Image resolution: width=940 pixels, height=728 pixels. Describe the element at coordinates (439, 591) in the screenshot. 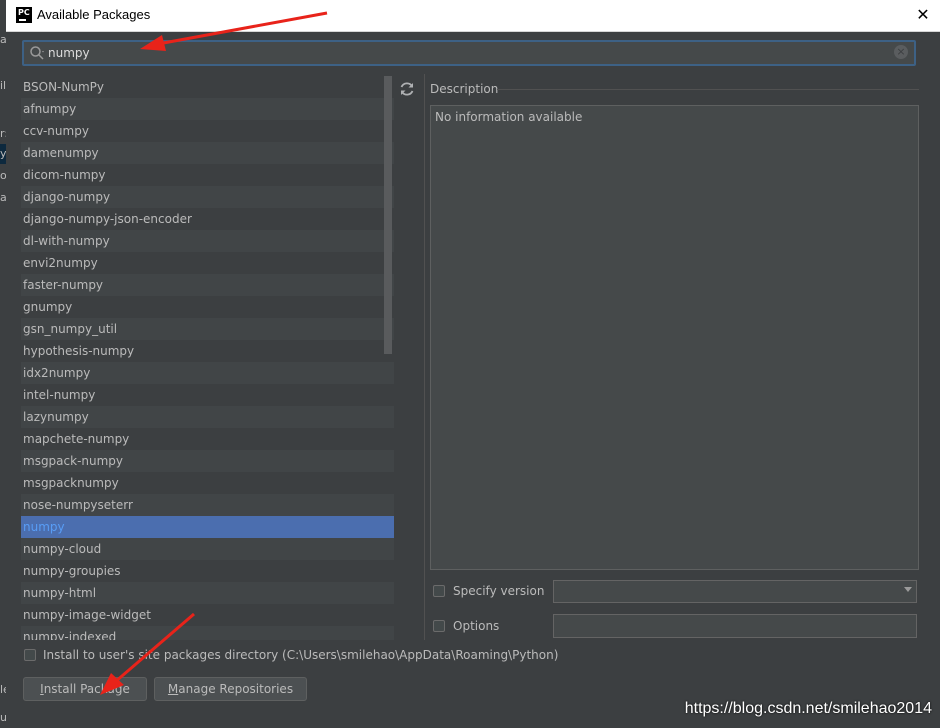

I see `specify-version-checkbox` at that location.